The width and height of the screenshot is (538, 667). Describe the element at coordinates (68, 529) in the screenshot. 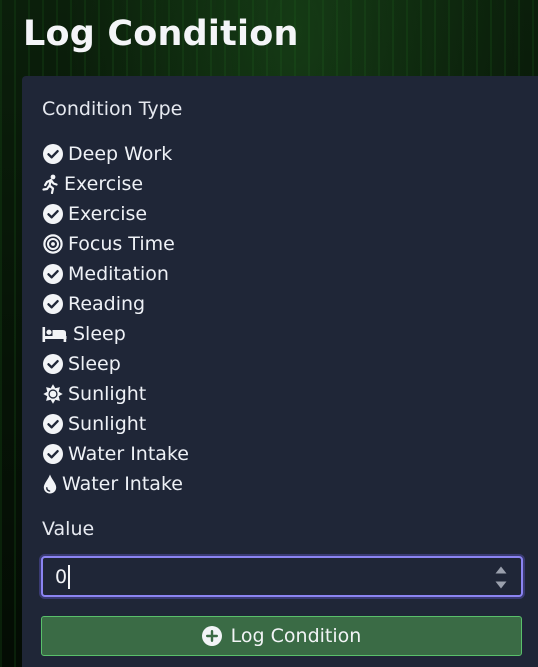

I see `value-label: Value` at that location.